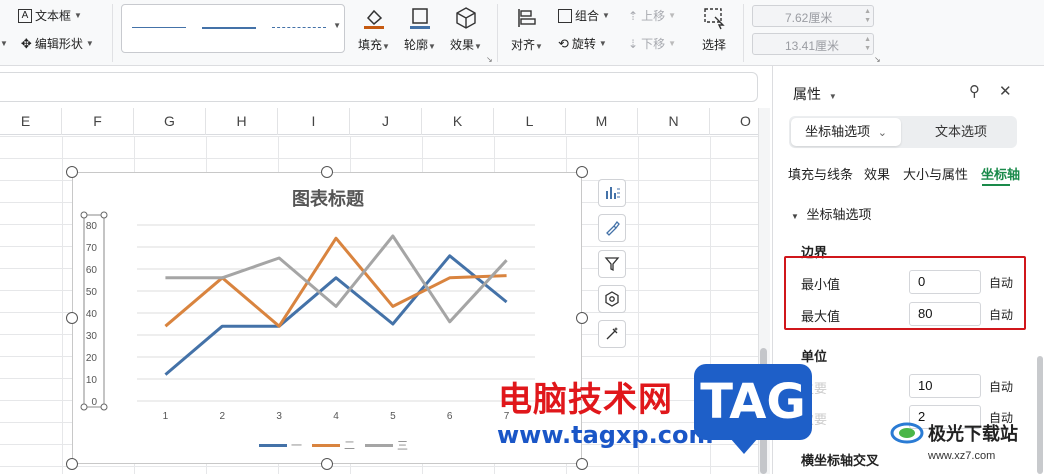 Image resolution: width=1044 pixels, height=474 pixels. I want to click on tab-axis: 坐标轴, so click(1000, 173).